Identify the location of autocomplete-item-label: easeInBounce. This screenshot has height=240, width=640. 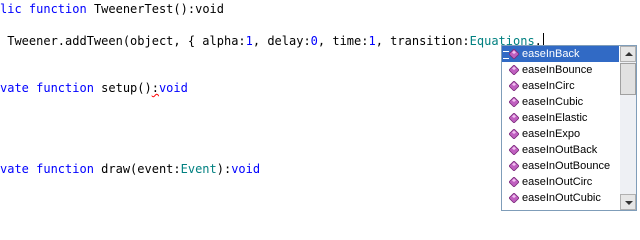
(557, 70).